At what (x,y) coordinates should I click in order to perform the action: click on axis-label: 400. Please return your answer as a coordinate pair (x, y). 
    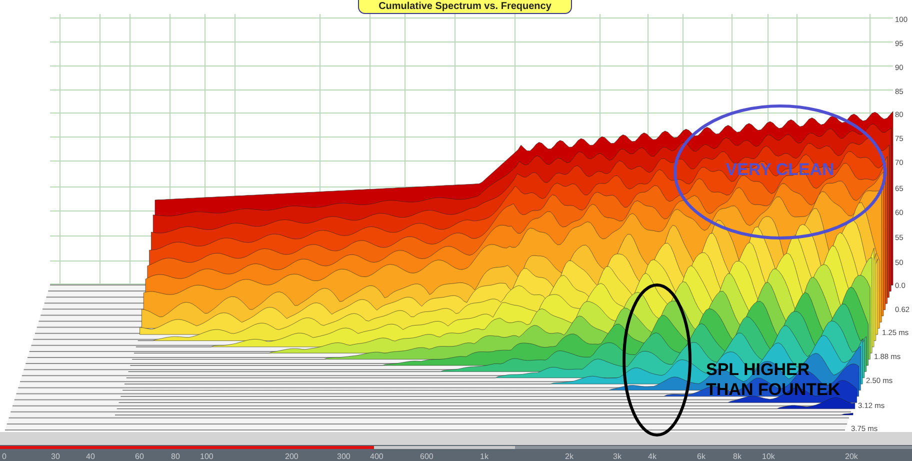
    Looking at the image, I should click on (377, 456).